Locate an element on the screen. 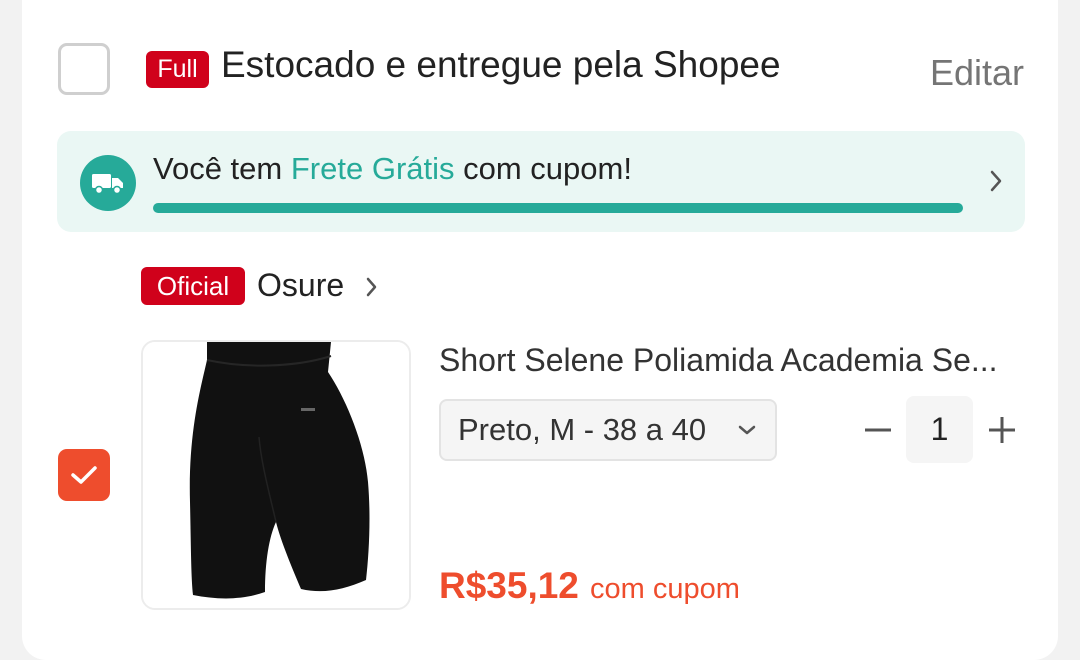  fulfillment-title: Estocado e entregue pela Shopee is located at coordinates (501, 64).